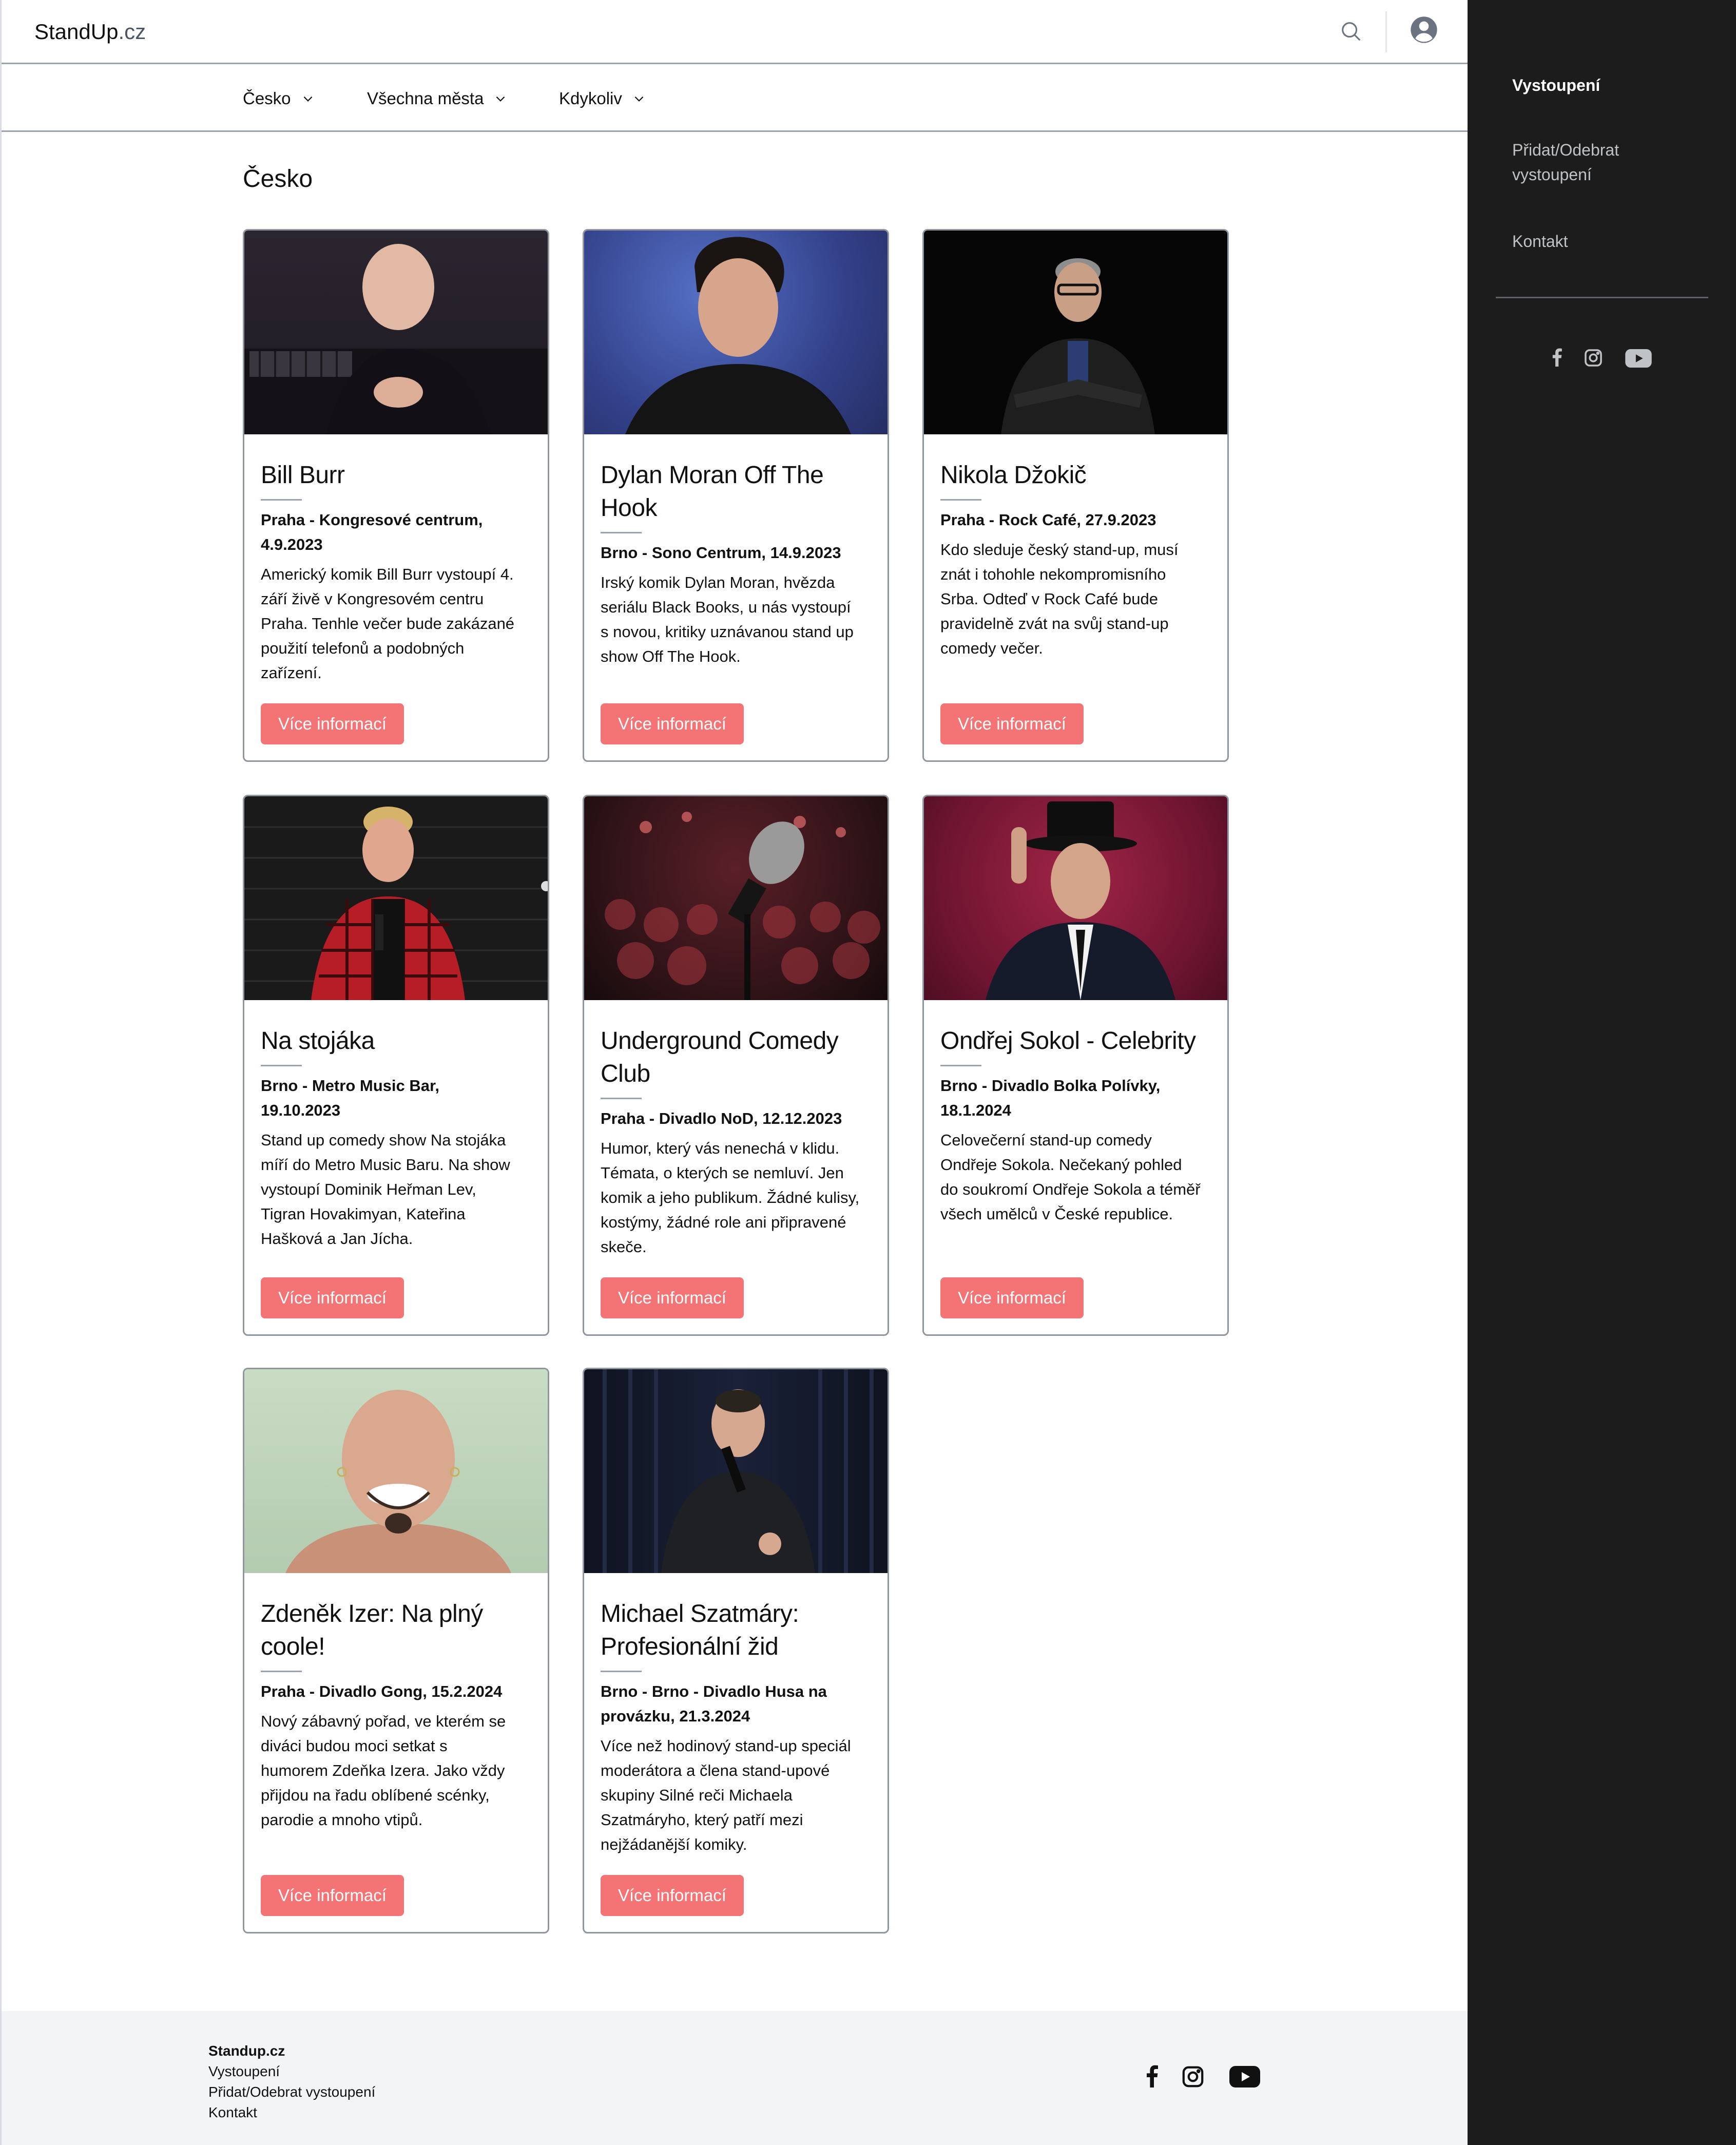 This screenshot has width=1736, height=2145. Describe the element at coordinates (736, 898) in the screenshot. I see `event-photo-microphone` at that location.